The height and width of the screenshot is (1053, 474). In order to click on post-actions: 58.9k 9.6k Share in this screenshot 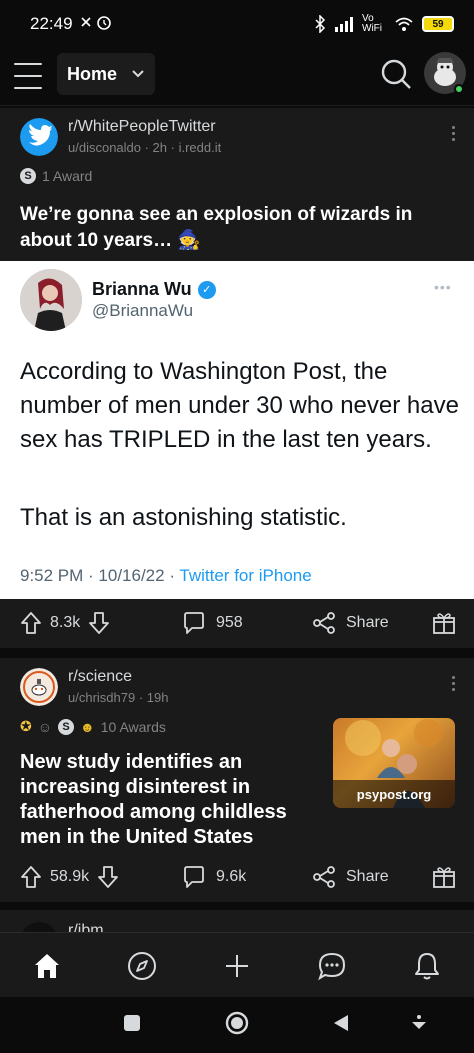, I will do `click(237, 877)`.